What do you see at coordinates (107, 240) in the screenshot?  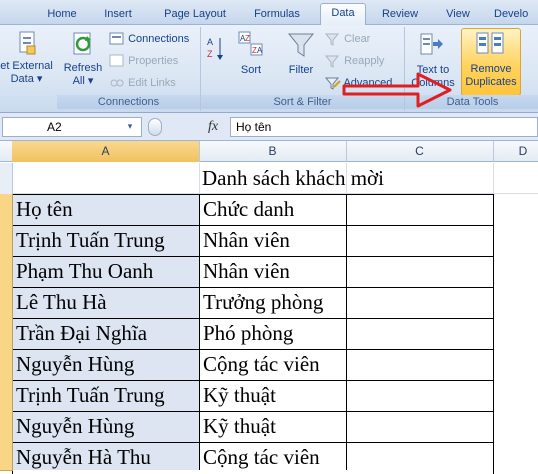 I see `cell-a3: Trịnh Tuấn Trung` at bounding box center [107, 240].